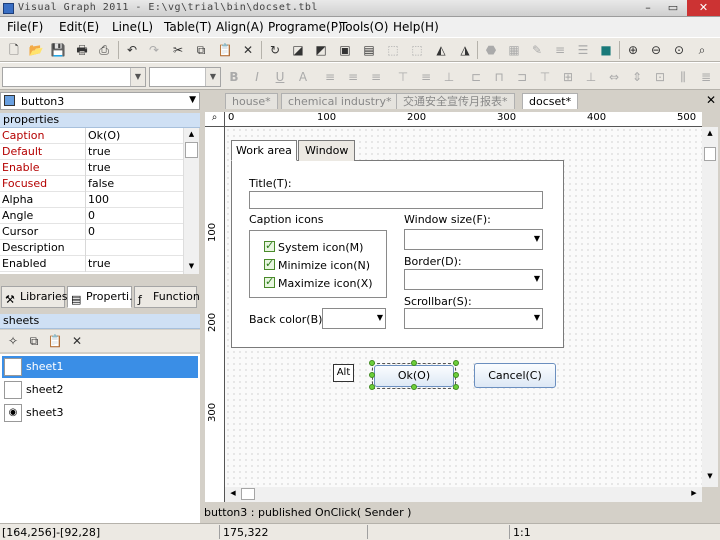  What do you see at coordinates (694, 494) in the screenshot?
I see `scroll-right-icon: ▶` at bounding box center [694, 494].